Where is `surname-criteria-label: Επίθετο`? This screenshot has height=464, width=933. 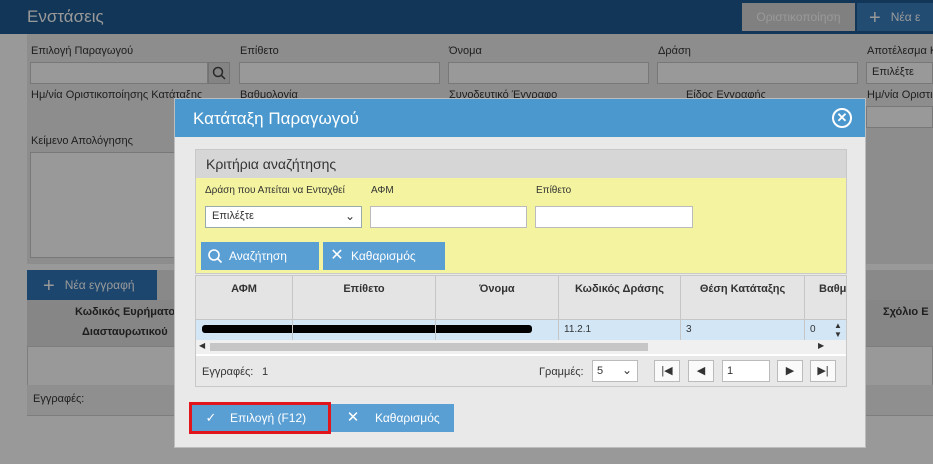
surname-criteria-label: Επίθετο is located at coordinates (554, 190).